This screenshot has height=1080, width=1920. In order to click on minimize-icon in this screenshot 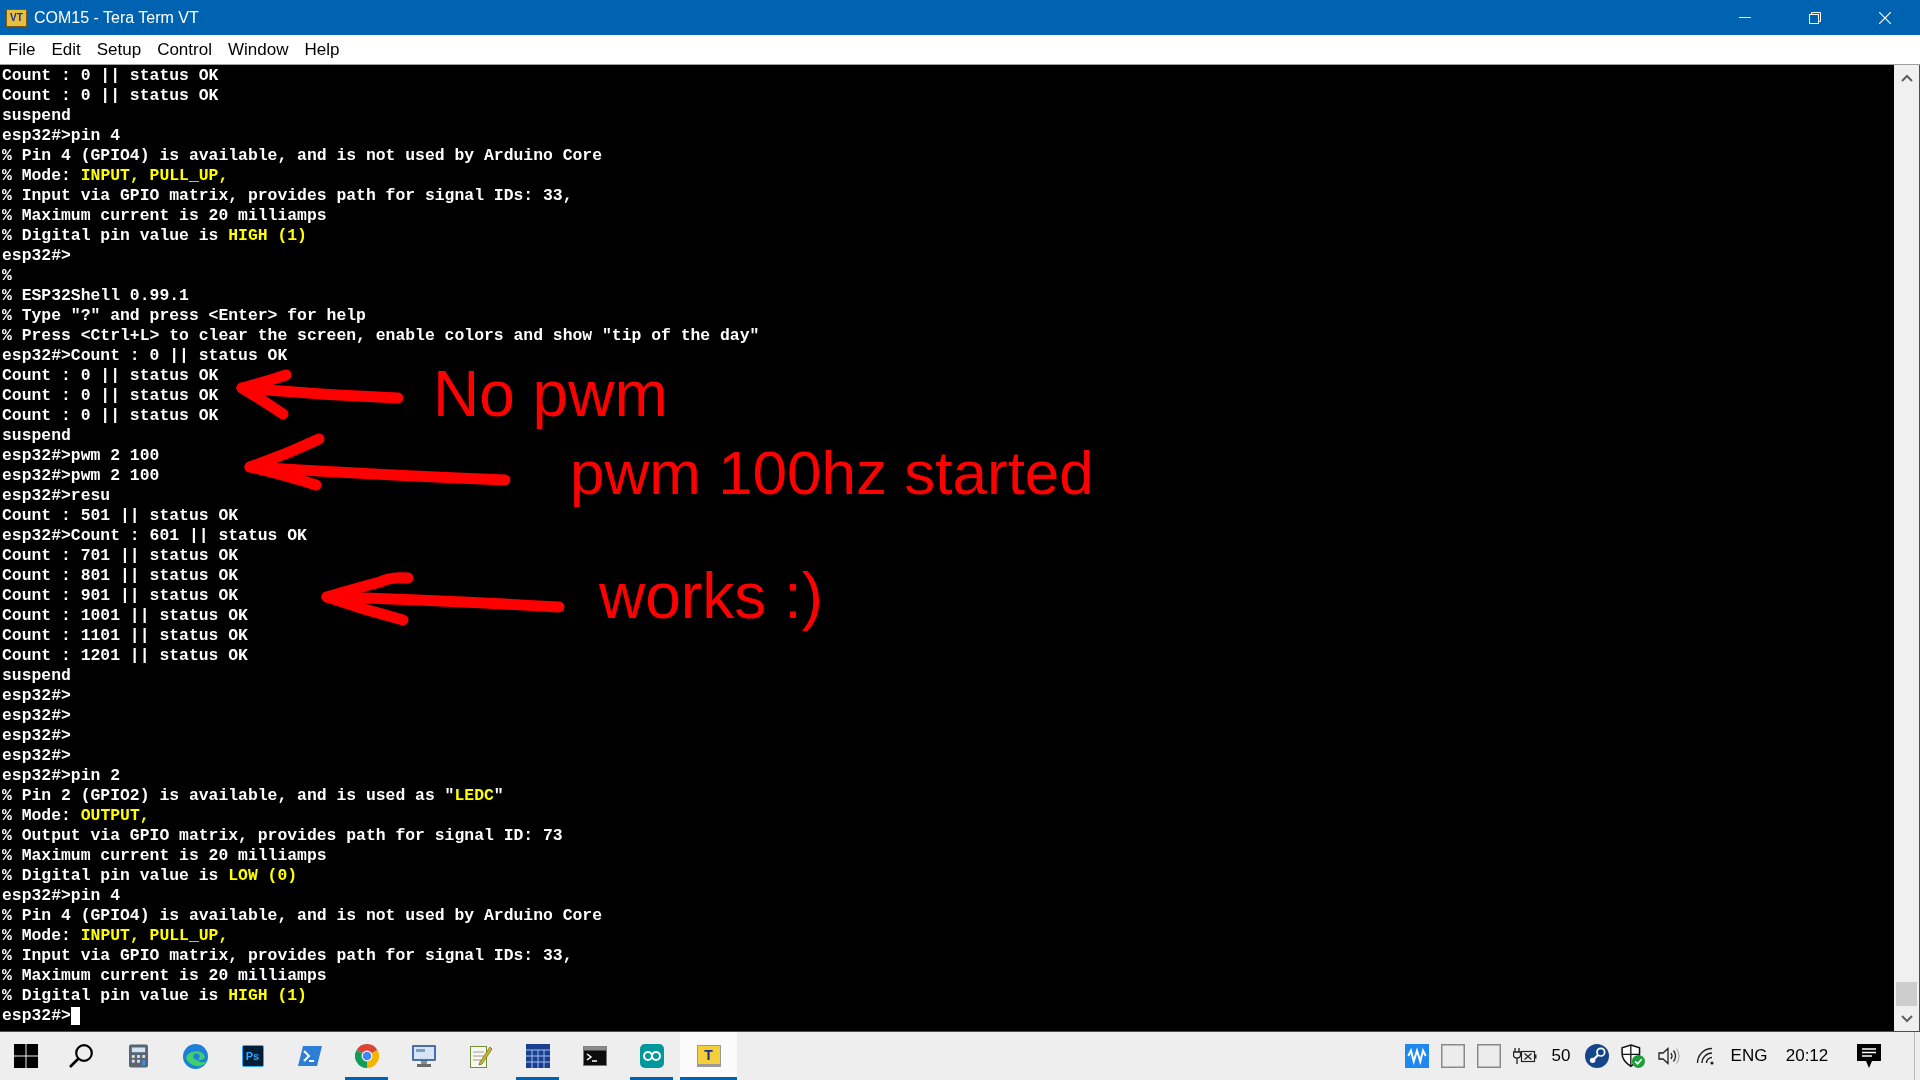, I will do `click(1745, 17)`.